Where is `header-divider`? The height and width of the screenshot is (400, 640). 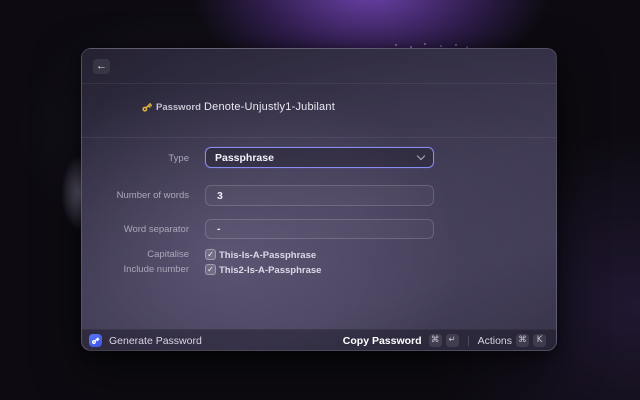 header-divider is located at coordinates (319, 83).